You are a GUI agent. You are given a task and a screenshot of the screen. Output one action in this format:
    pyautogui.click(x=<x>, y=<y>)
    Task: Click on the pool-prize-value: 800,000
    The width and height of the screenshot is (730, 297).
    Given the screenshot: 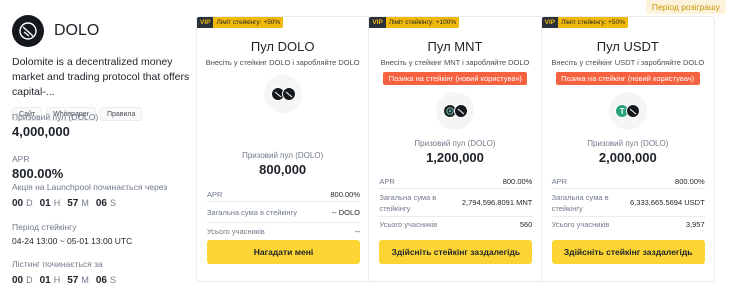 What is the action you would take?
    pyautogui.click(x=283, y=169)
    